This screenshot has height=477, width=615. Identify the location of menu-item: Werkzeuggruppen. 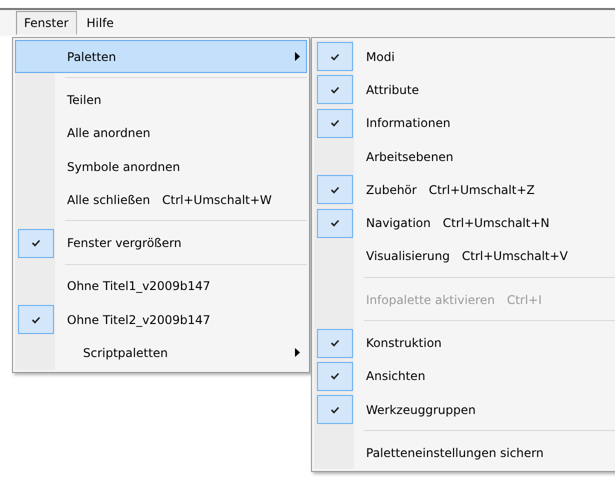
(464, 409).